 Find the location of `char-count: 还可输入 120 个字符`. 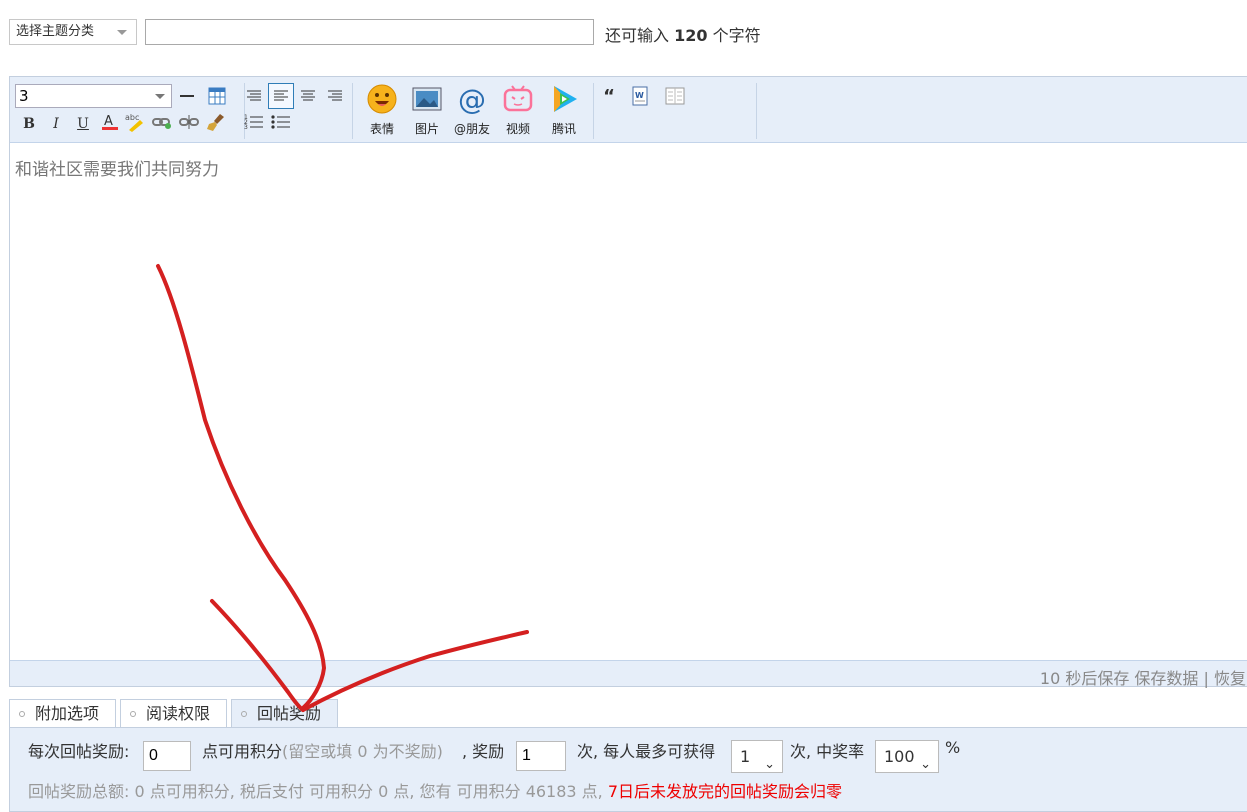

char-count: 还可输入 120 个字符 is located at coordinates (683, 34).